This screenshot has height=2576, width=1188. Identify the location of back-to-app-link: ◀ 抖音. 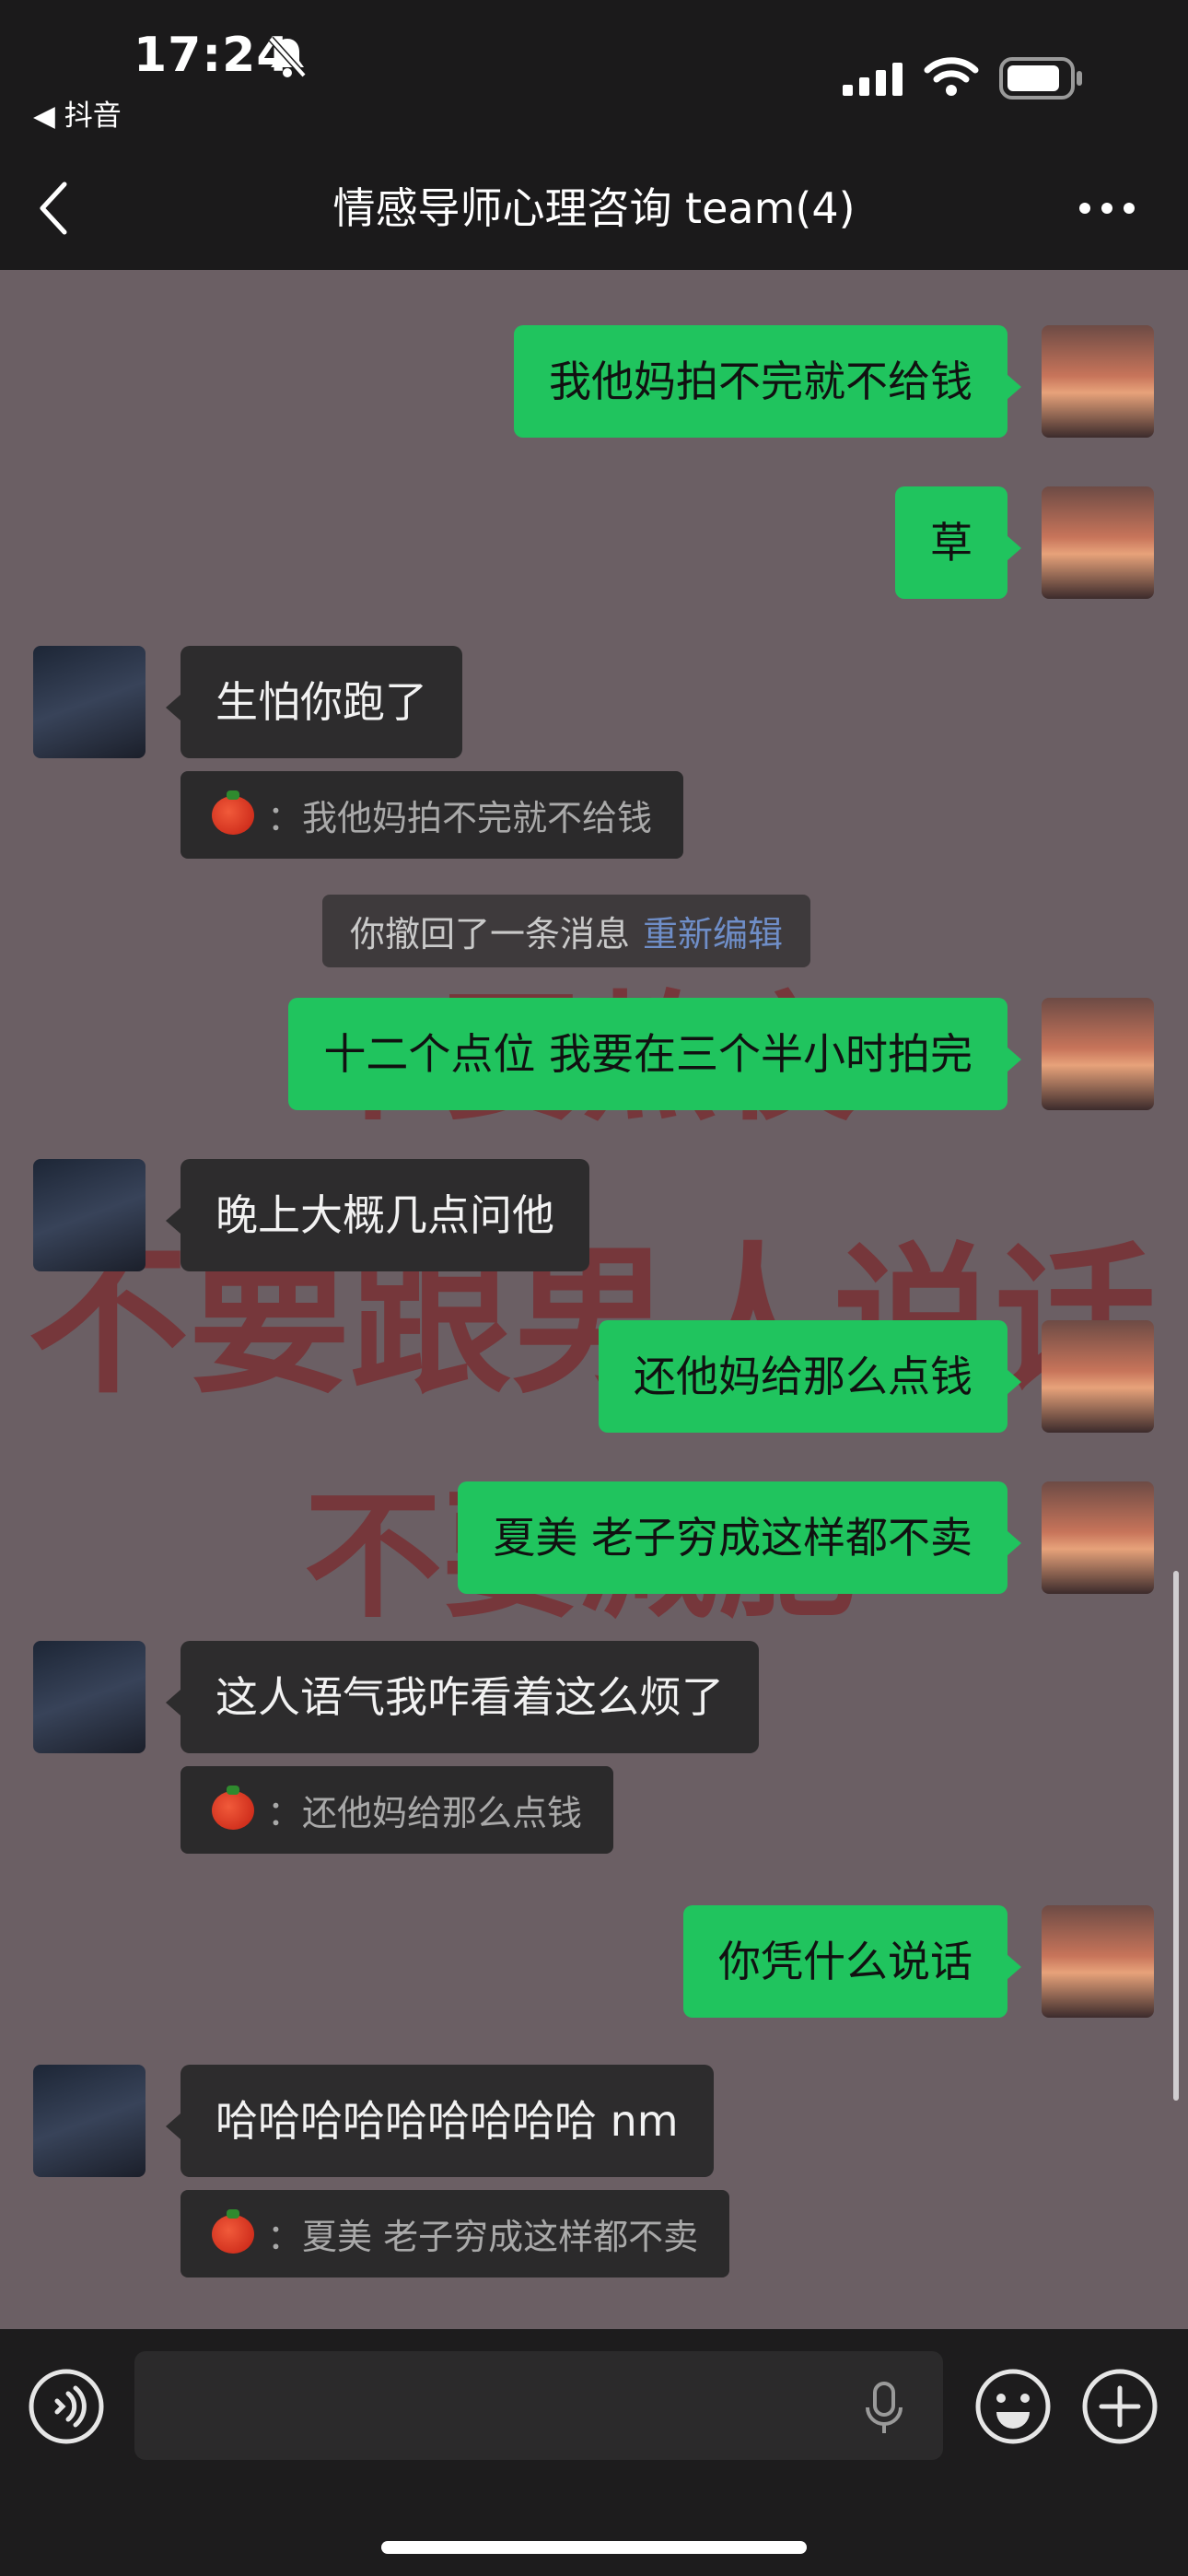
(77, 113).